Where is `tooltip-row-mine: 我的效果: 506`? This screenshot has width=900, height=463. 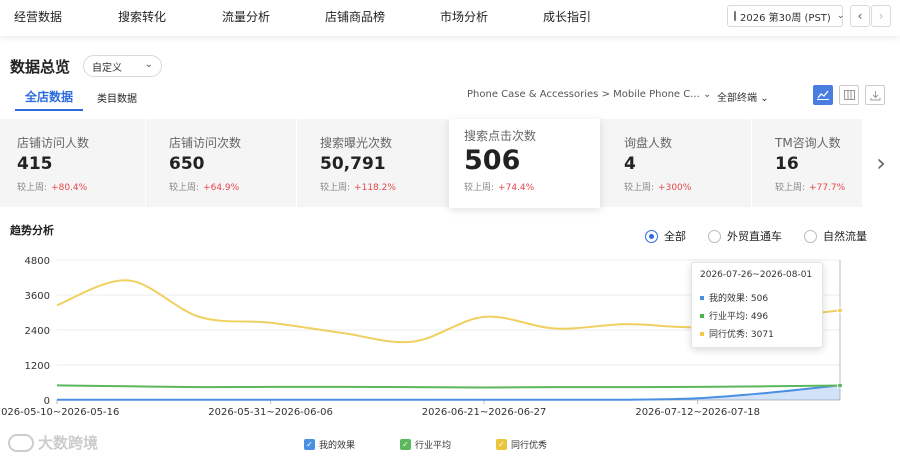
tooltip-row-mine: 我的效果: 506 is located at coordinates (734, 297).